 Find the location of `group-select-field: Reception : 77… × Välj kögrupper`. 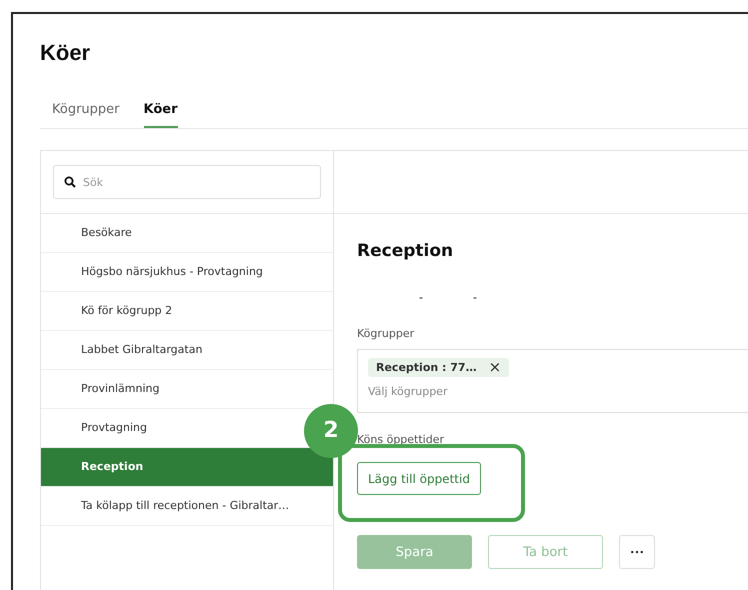

group-select-field: Reception : 77… × Välj kögrupper is located at coordinates (552, 381).